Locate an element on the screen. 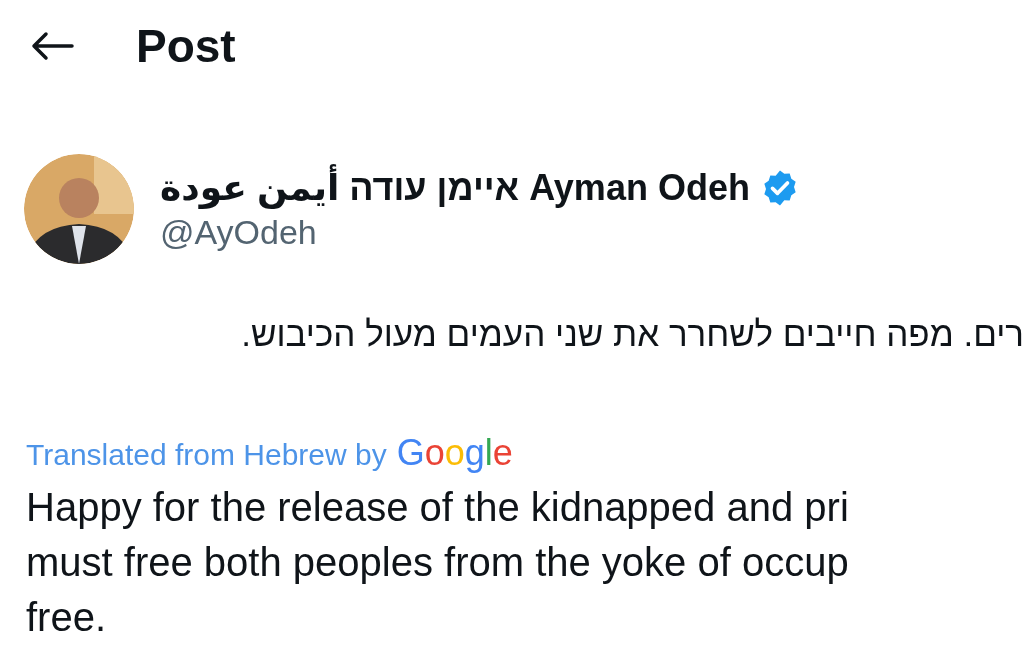 This screenshot has height=671, width=1024. translated-text-line: free. is located at coordinates (67, 617).